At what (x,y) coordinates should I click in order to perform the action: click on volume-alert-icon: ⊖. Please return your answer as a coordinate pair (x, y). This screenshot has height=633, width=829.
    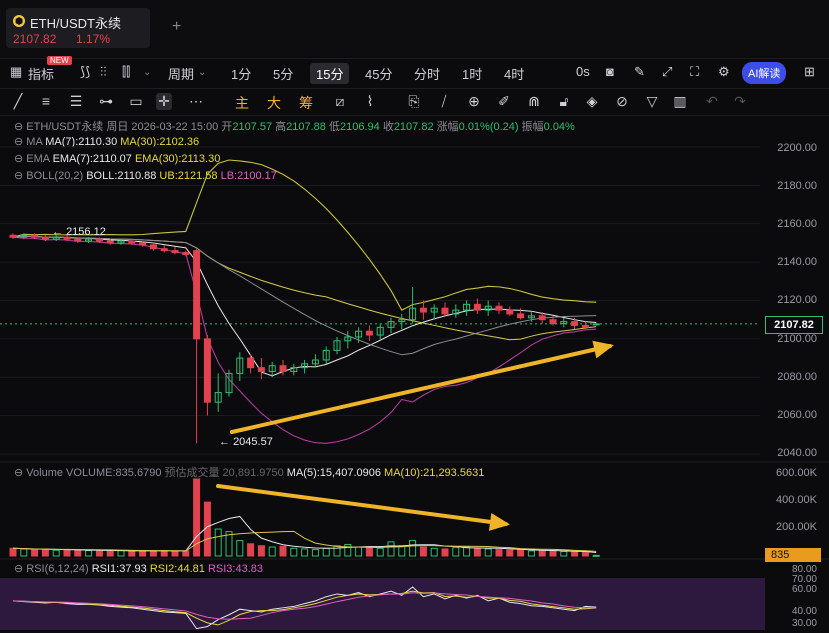
    Looking at the image, I should click on (20, 473).